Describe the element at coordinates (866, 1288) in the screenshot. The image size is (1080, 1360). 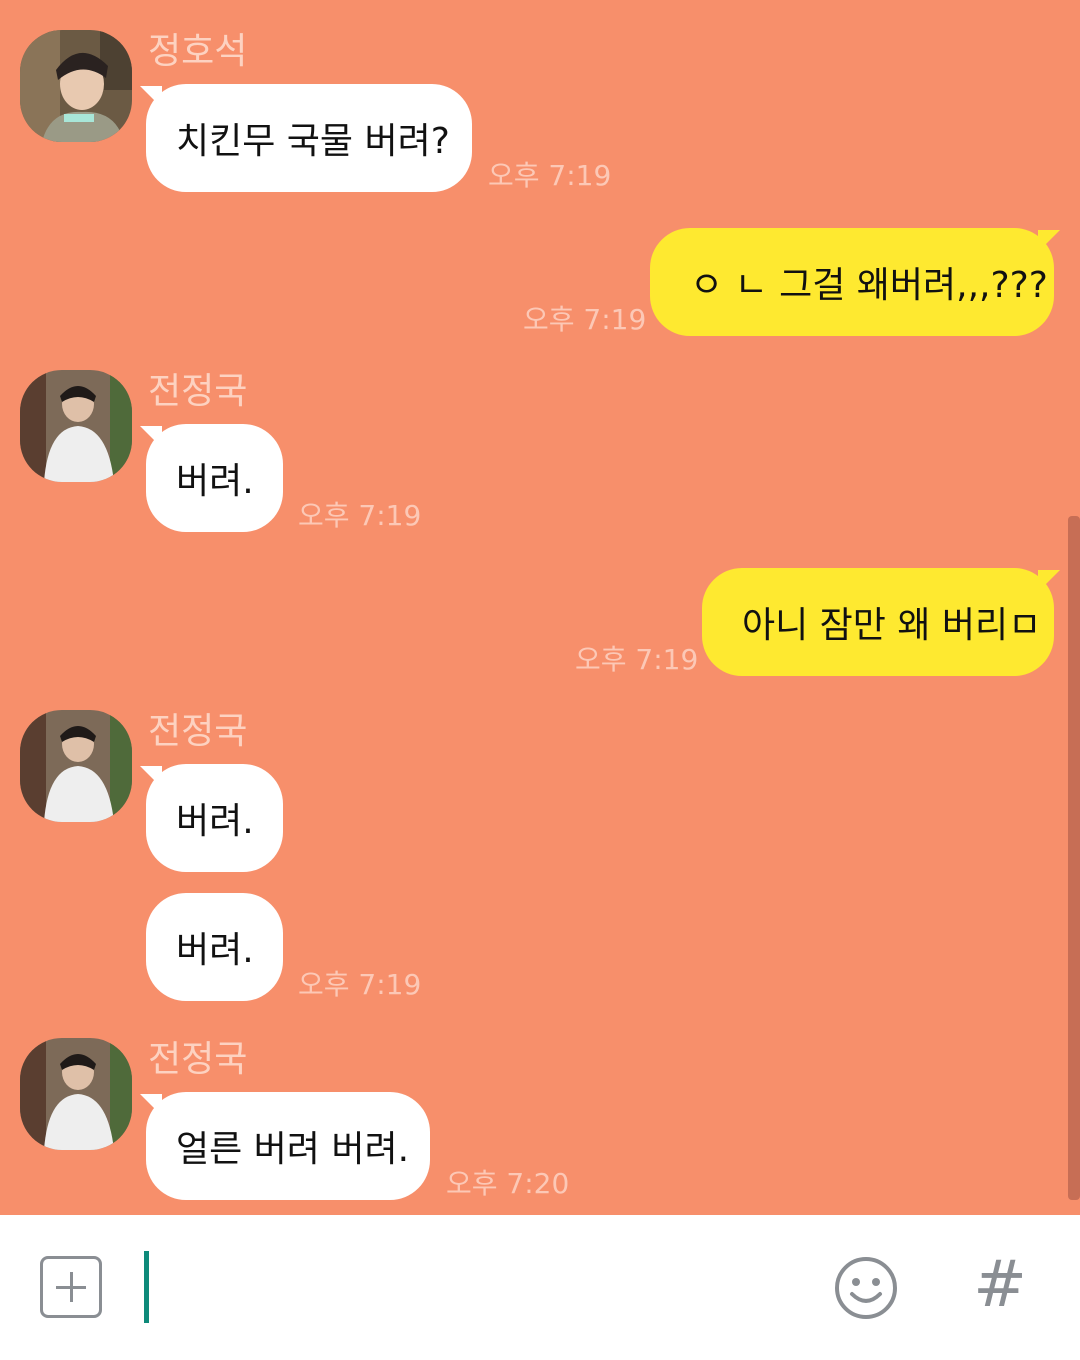
I see `smiley-icon` at that location.